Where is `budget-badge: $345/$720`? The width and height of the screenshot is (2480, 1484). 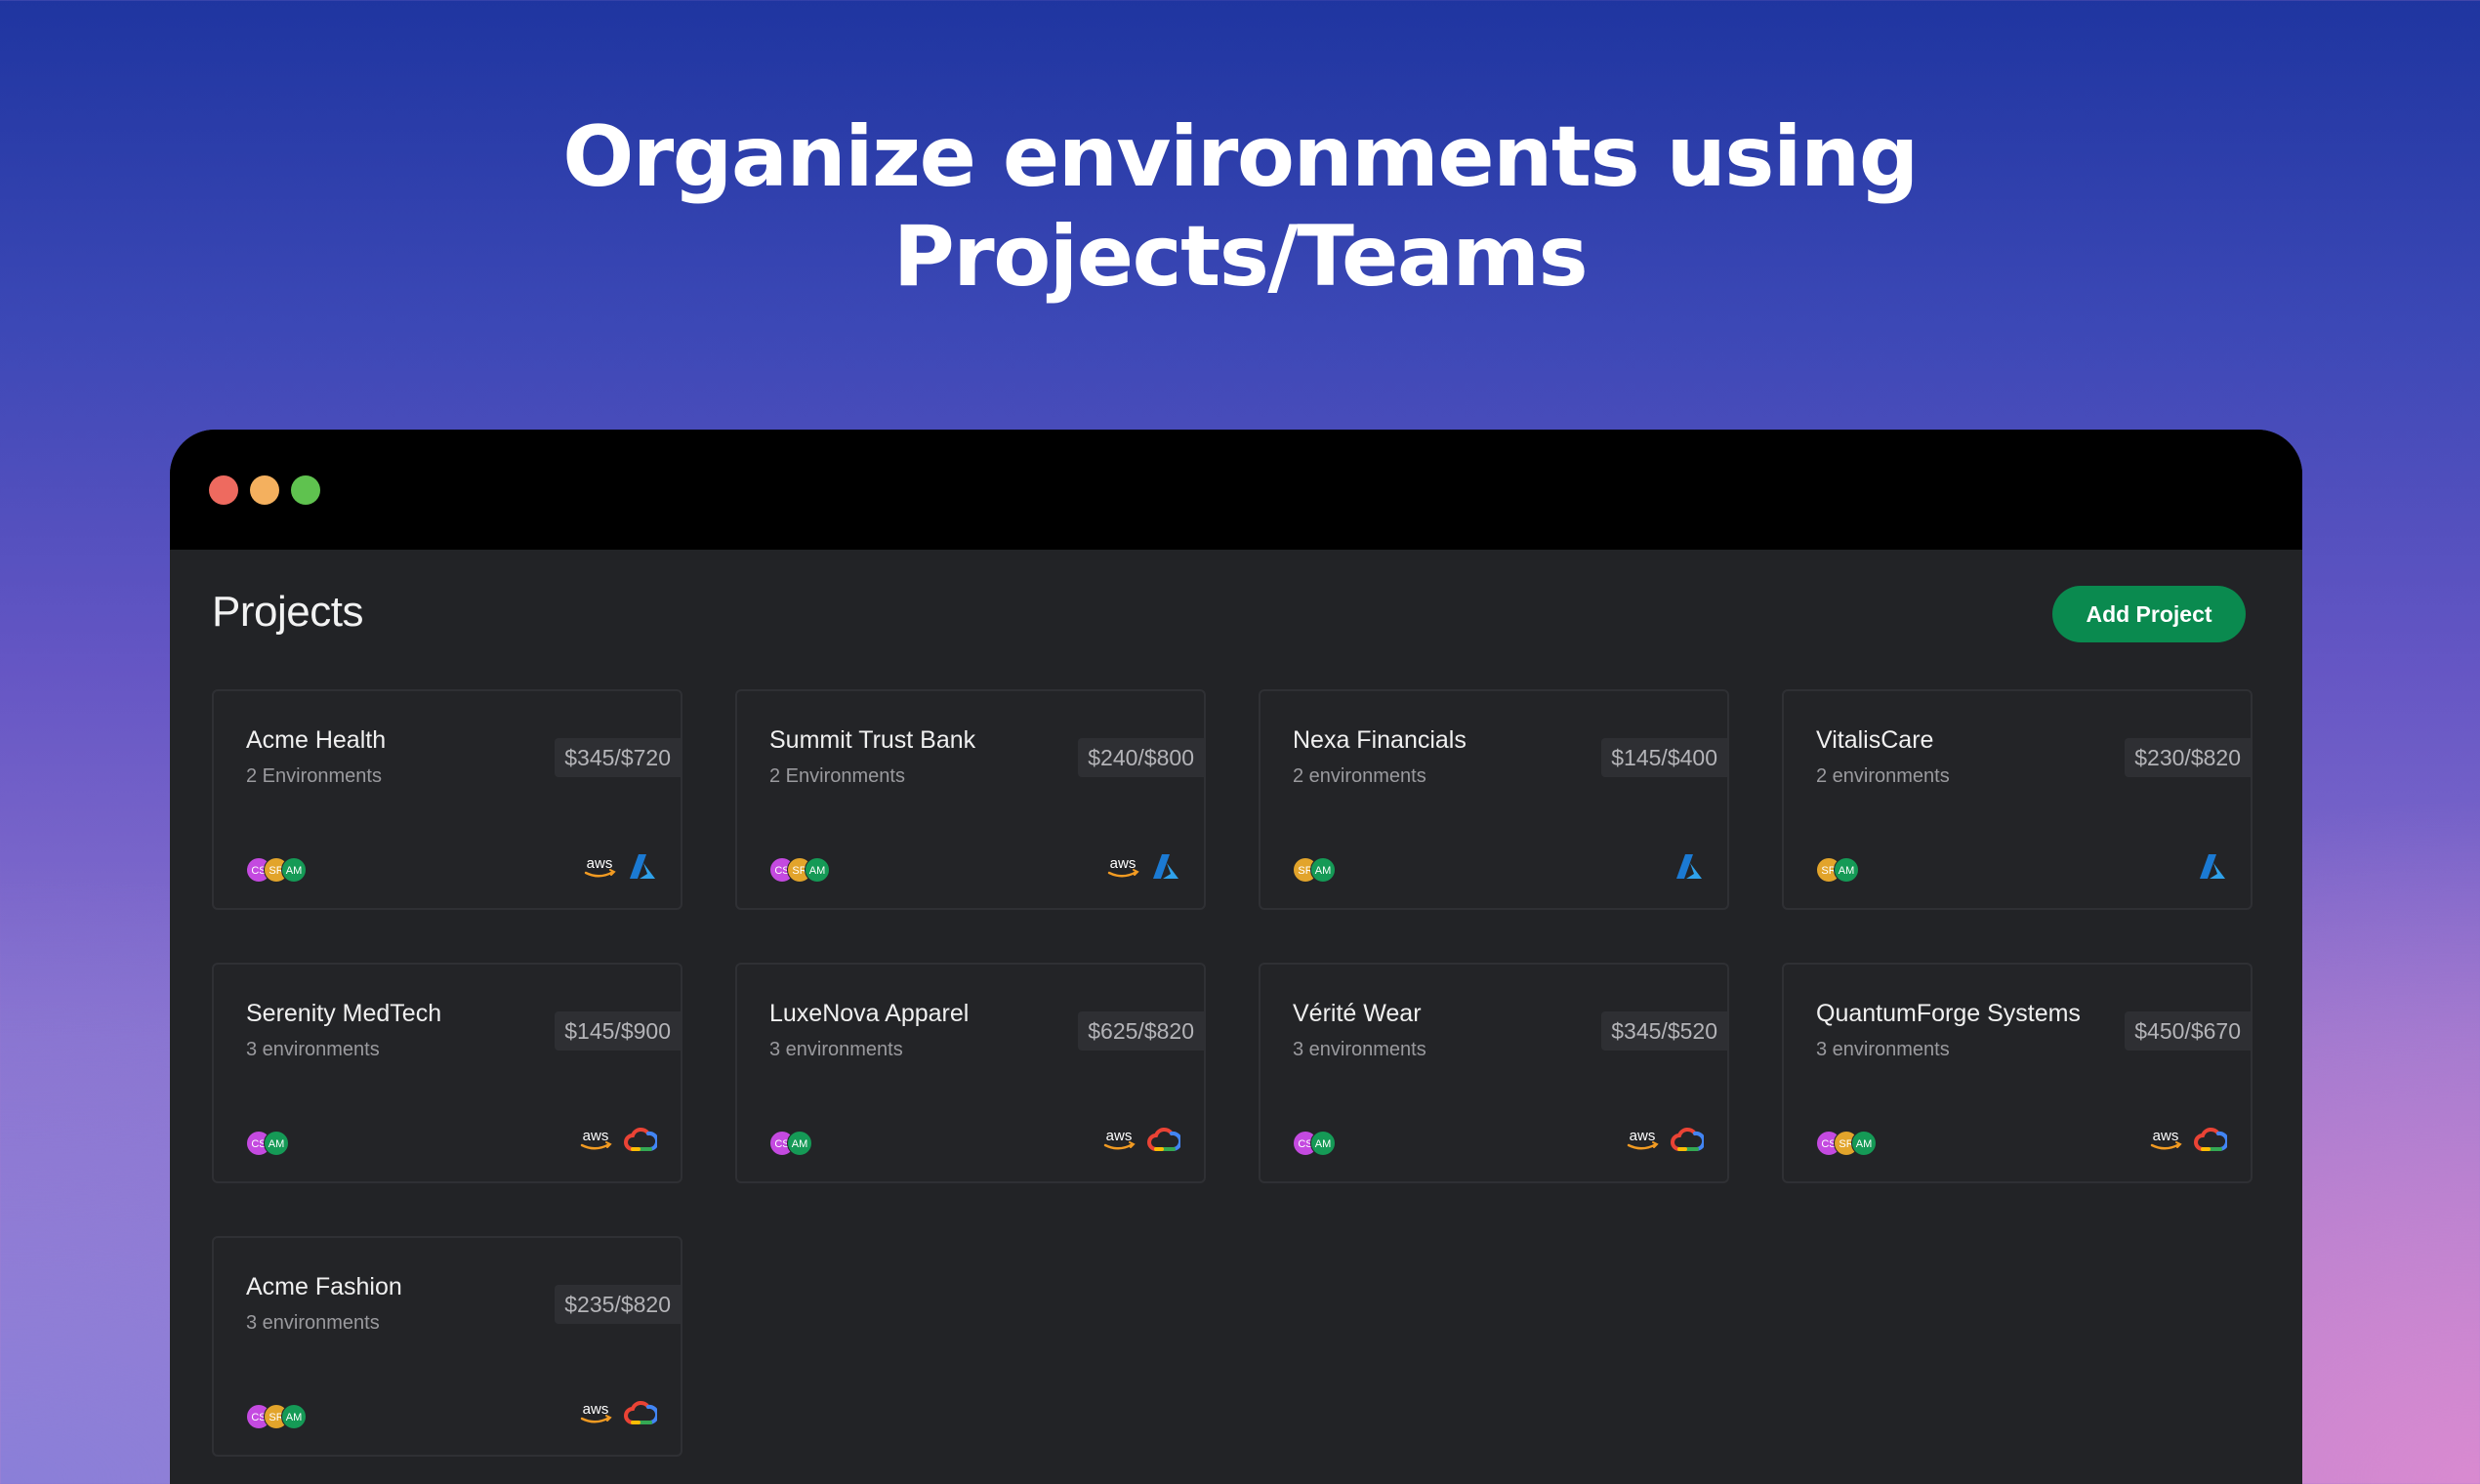
budget-badge: $345/$720 is located at coordinates (618, 758).